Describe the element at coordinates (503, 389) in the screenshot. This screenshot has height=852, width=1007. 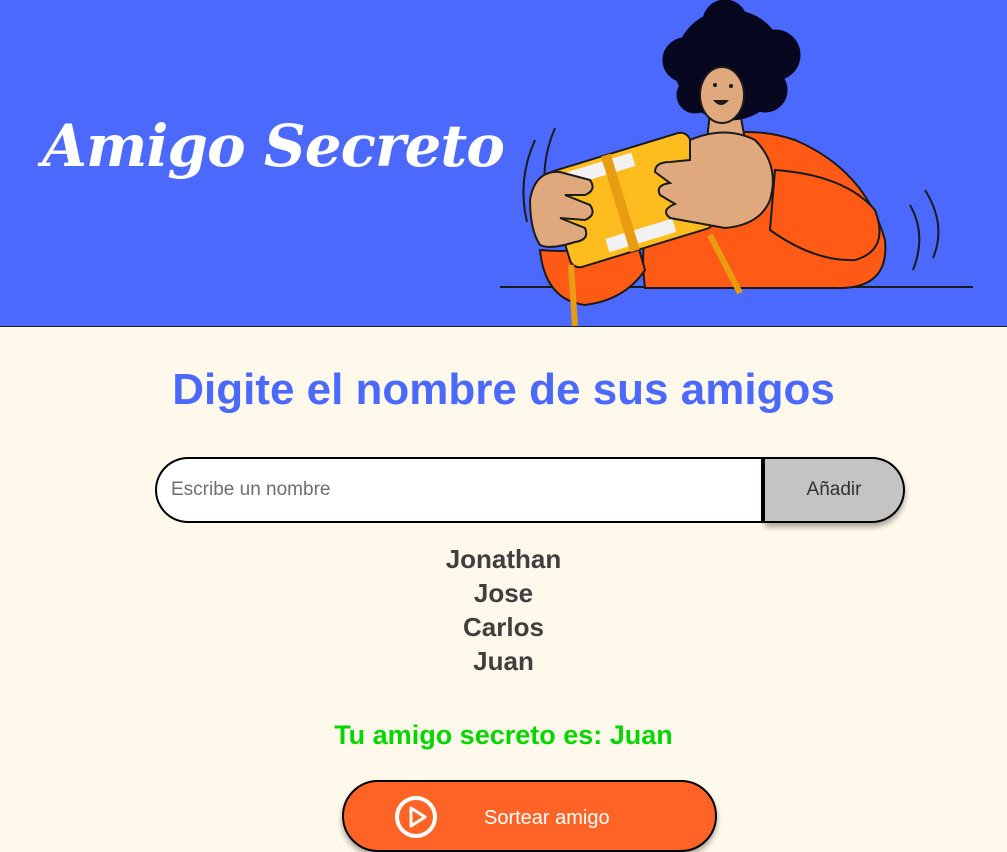
I see `page-heading: Digite el nombre de sus amigos` at that location.